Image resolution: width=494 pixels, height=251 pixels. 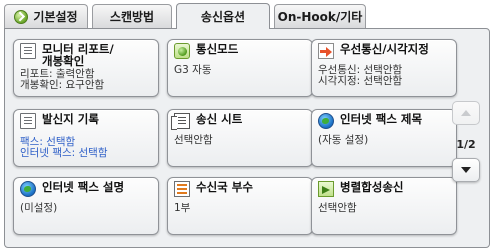 I want to click on green-circle-icon, so click(x=182, y=51).